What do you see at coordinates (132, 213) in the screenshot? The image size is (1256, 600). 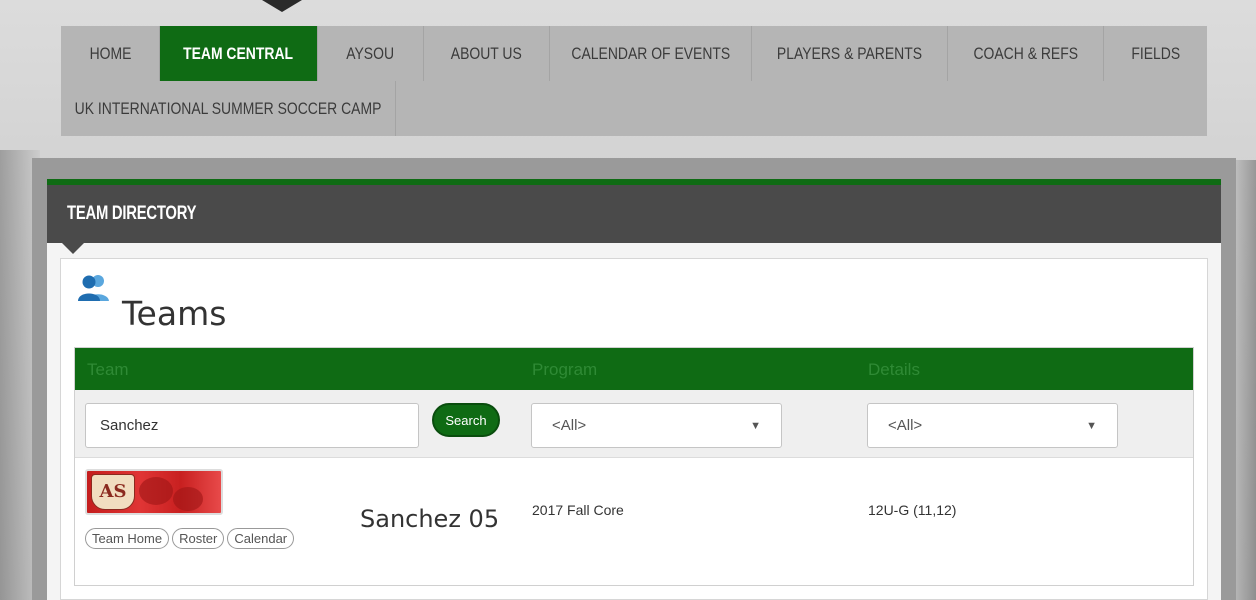 I see `panel-title: TEAM DIRECTORY` at bounding box center [132, 213].